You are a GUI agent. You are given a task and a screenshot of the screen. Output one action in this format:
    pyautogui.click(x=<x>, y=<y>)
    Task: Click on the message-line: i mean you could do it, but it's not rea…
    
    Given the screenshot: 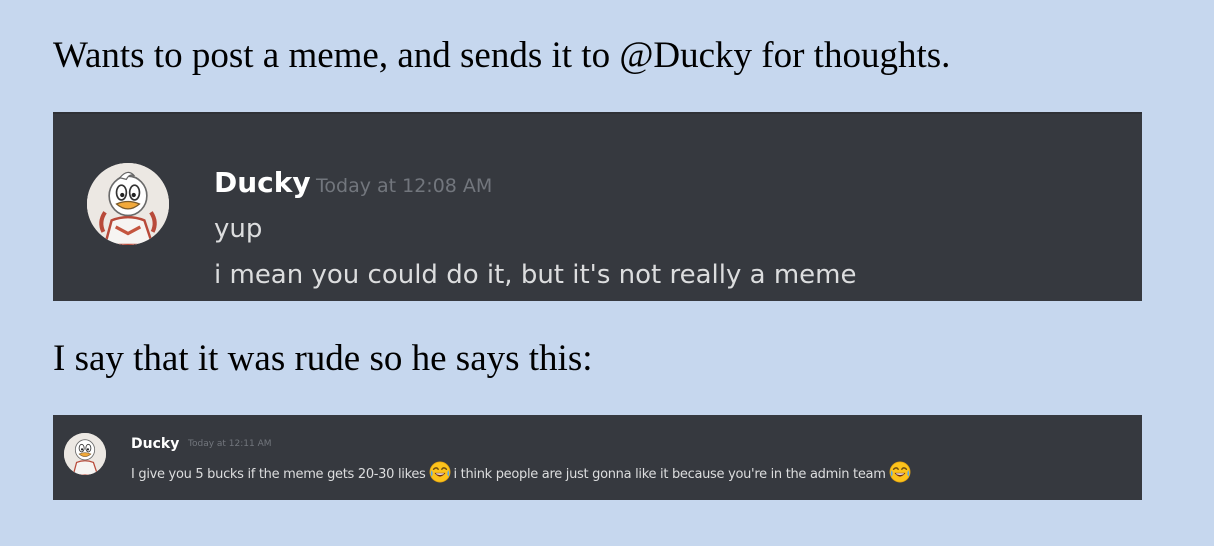 What is the action you would take?
    pyautogui.click(x=535, y=275)
    